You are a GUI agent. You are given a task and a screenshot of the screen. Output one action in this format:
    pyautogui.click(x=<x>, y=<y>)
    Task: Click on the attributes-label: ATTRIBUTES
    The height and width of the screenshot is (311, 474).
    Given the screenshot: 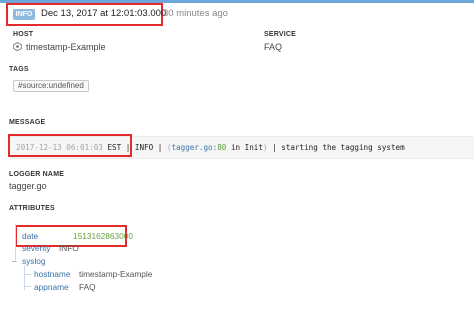 What is the action you would take?
    pyautogui.click(x=32, y=208)
    